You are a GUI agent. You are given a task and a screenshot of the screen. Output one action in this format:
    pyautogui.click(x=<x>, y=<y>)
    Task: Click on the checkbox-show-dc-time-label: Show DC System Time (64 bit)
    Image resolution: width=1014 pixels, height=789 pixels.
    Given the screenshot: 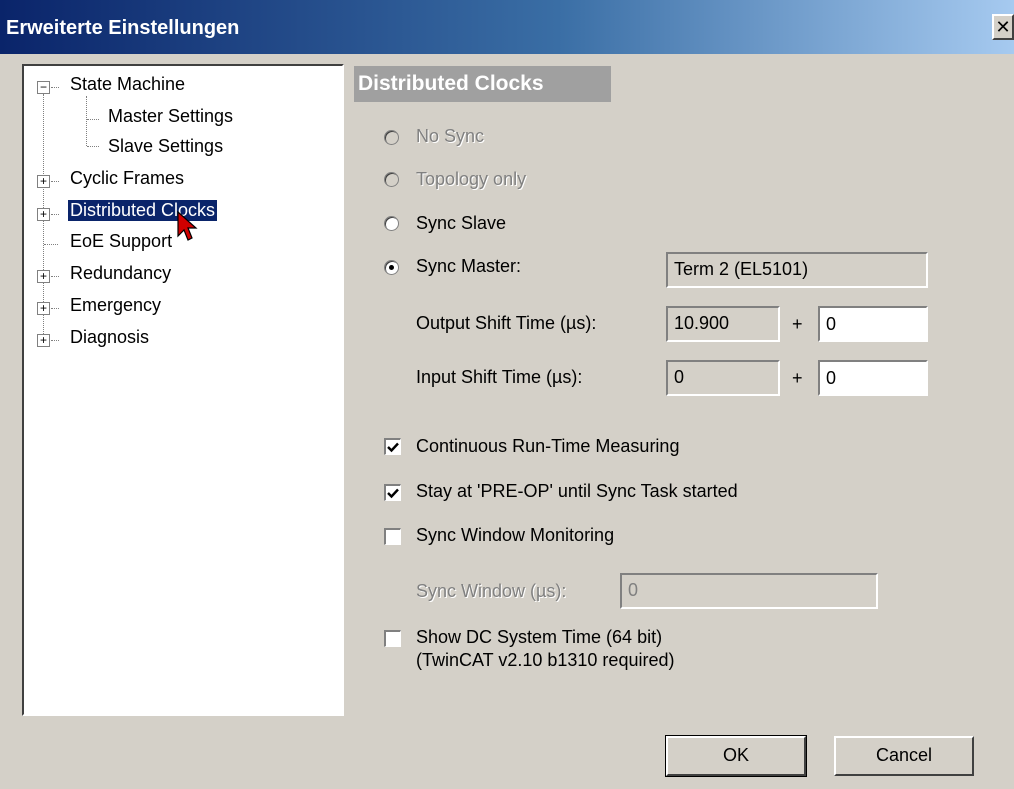 What is the action you would take?
    pyautogui.click(x=539, y=637)
    